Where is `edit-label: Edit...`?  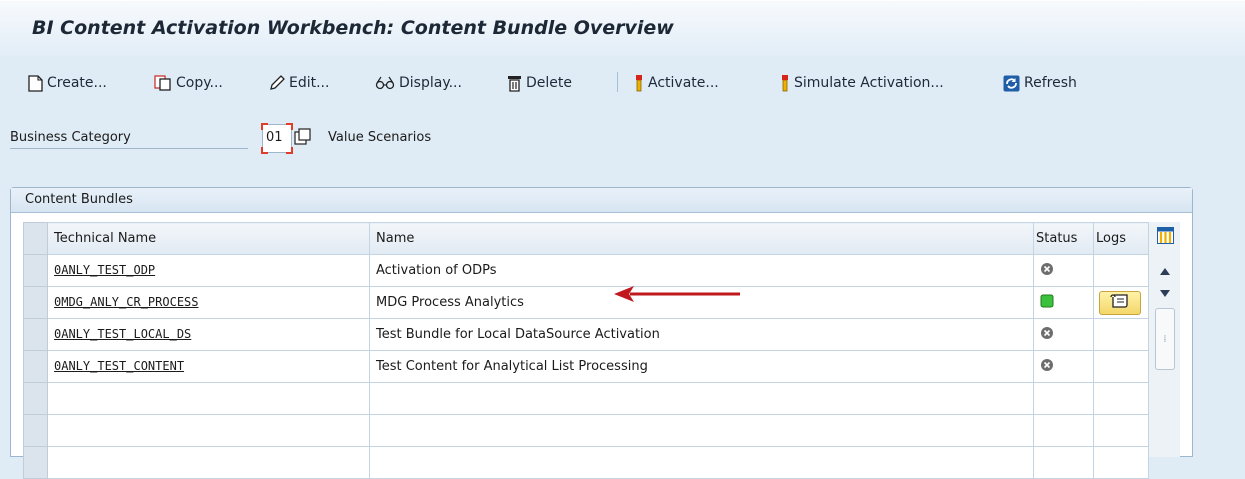
edit-label: Edit... is located at coordinates (309, 83).